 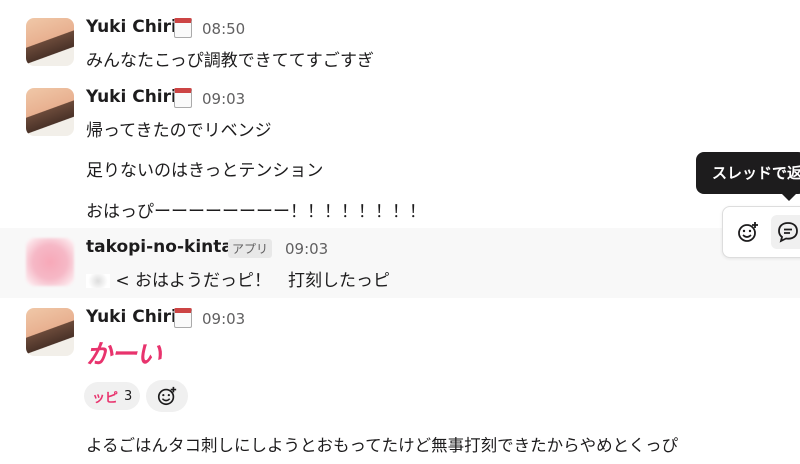 I want to click on message-text: 足りないのはきっとテンション, so click(x=205, y=171).